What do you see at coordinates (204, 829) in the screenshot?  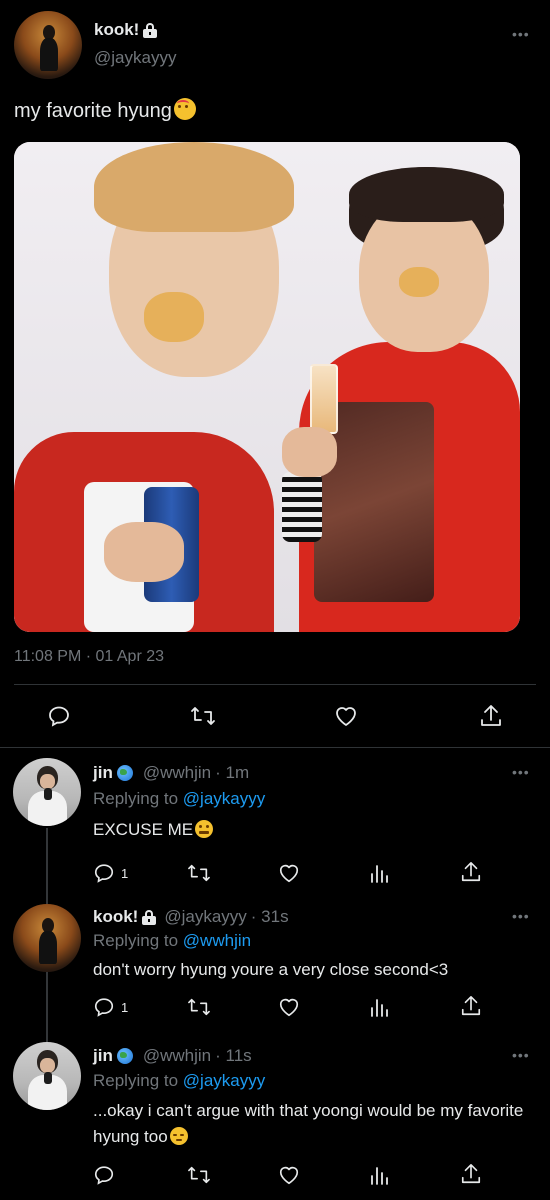 I see `grimacing-face-icon` at bounding box center [204, 829].